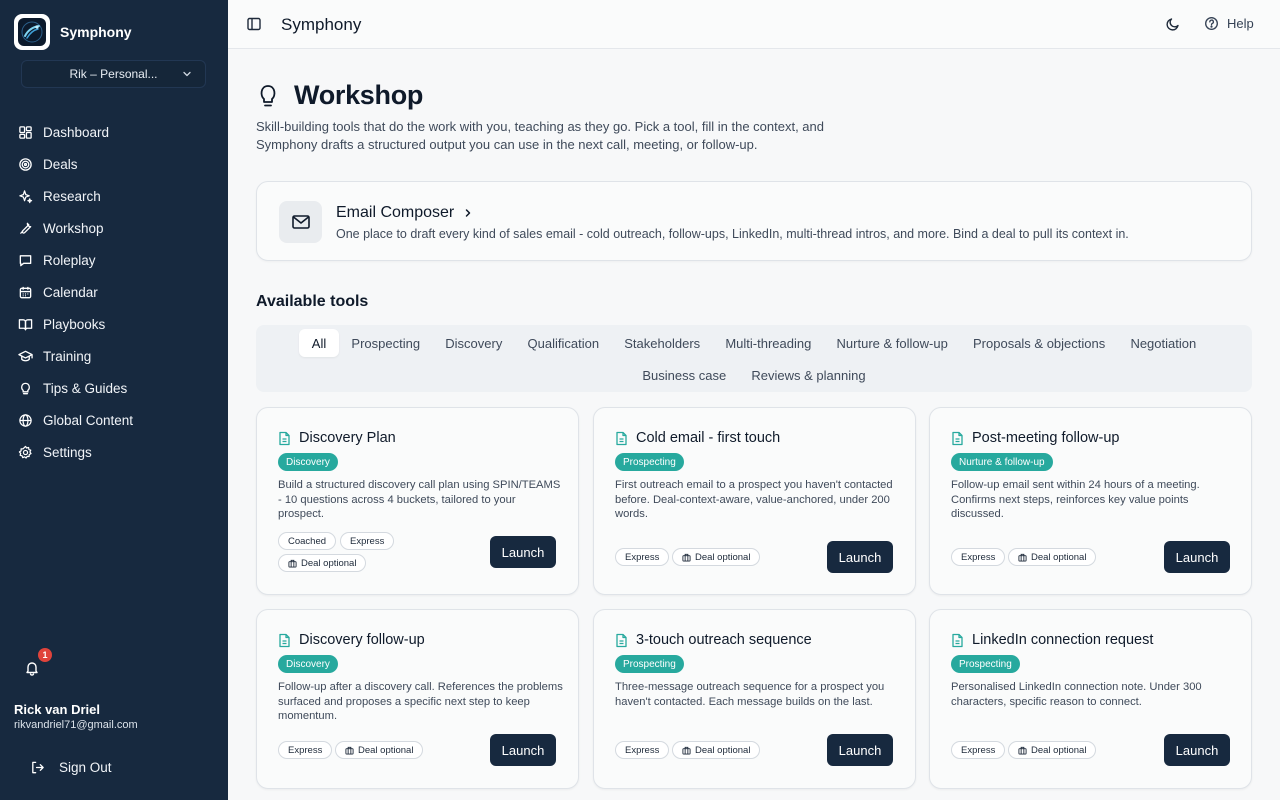  I want to click on logout-icon, so click(38, 767).